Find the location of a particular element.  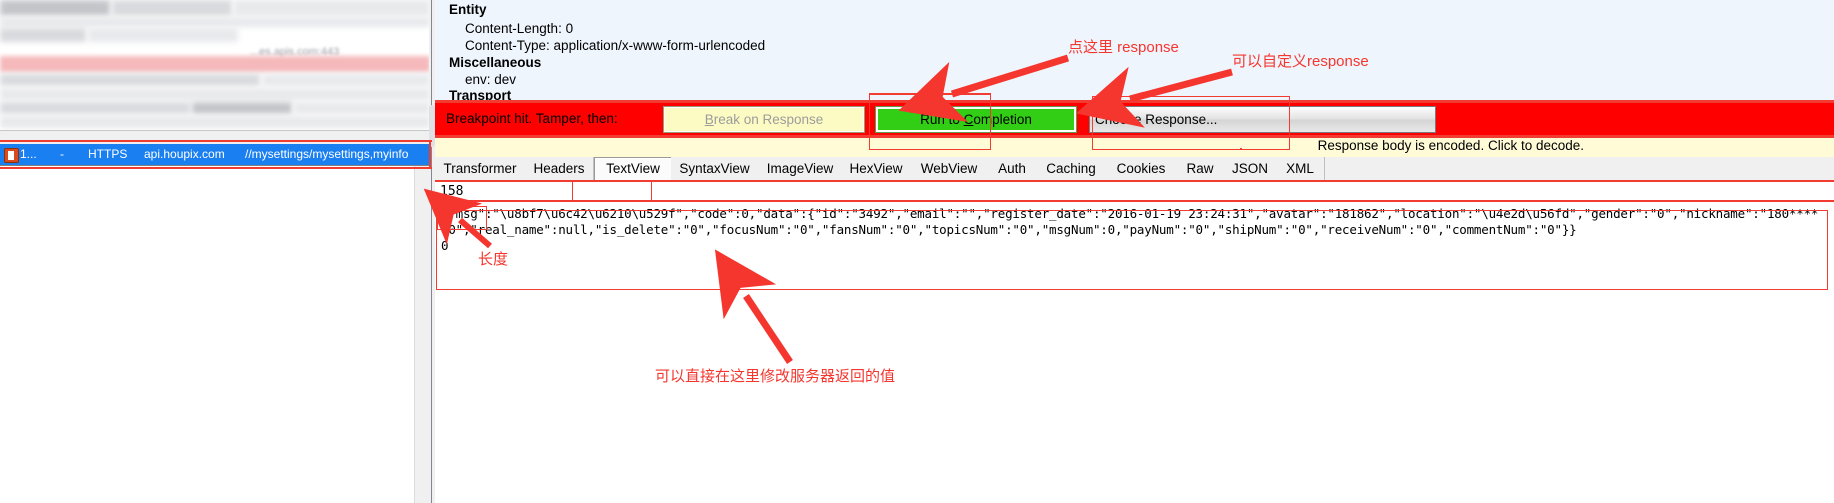

header-section-entity: Entity is located at coordinates (468, 9).